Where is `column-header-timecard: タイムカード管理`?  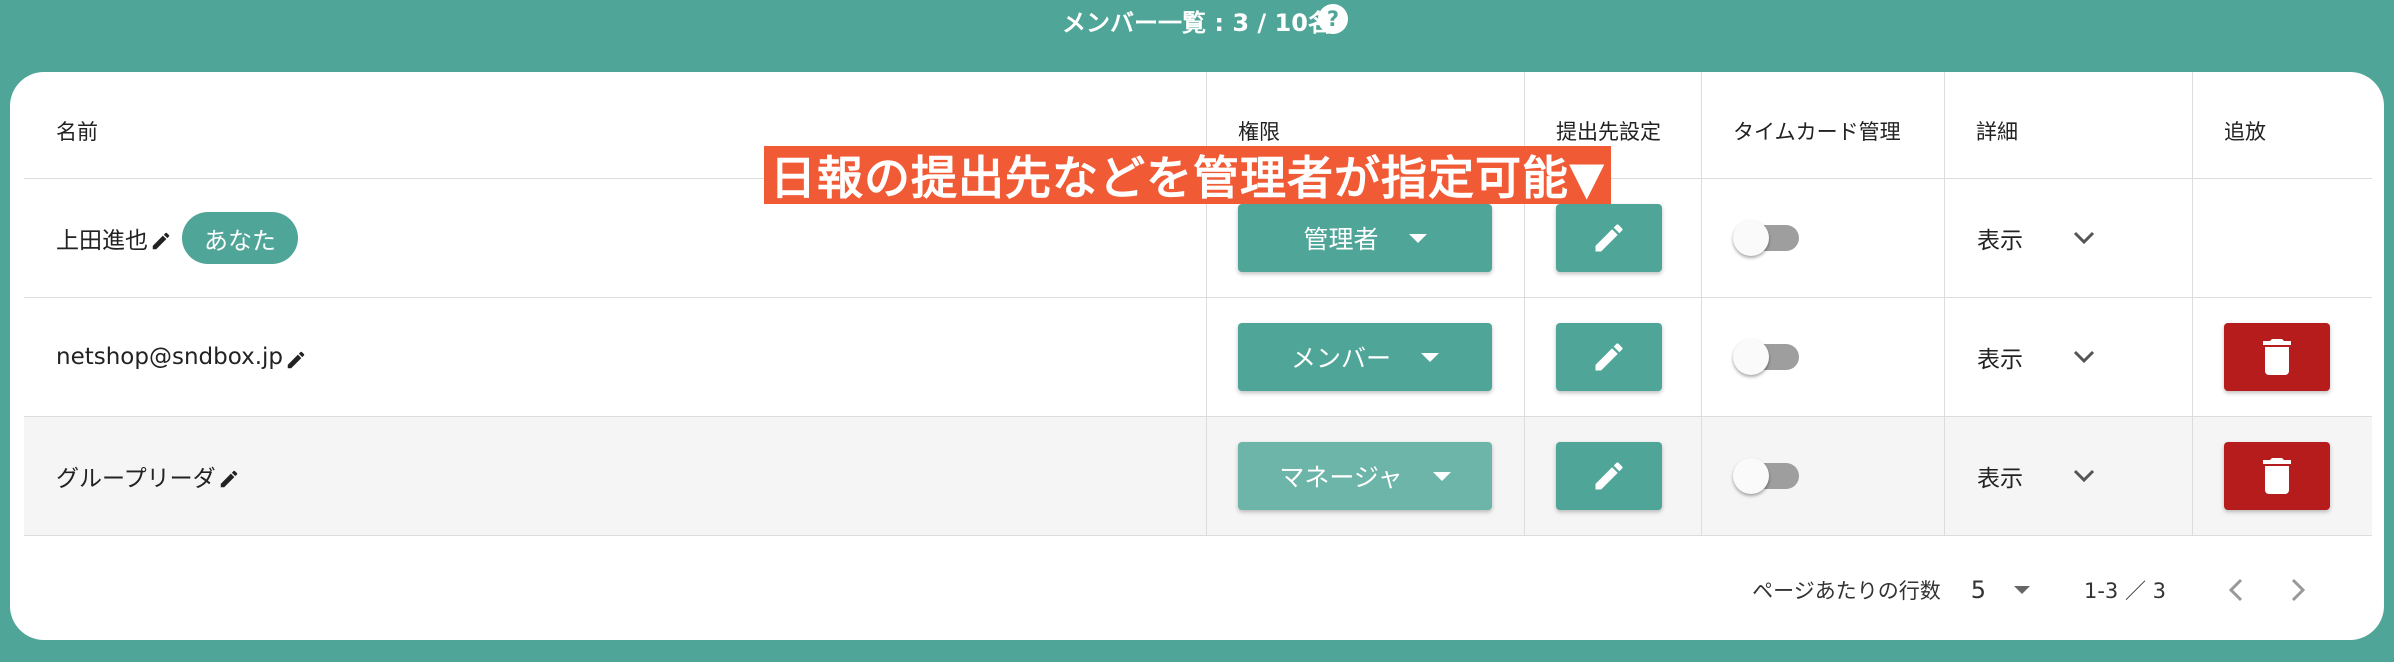
column-header-timecard: タイムカード管理 is located at coordinates (1823, 125).